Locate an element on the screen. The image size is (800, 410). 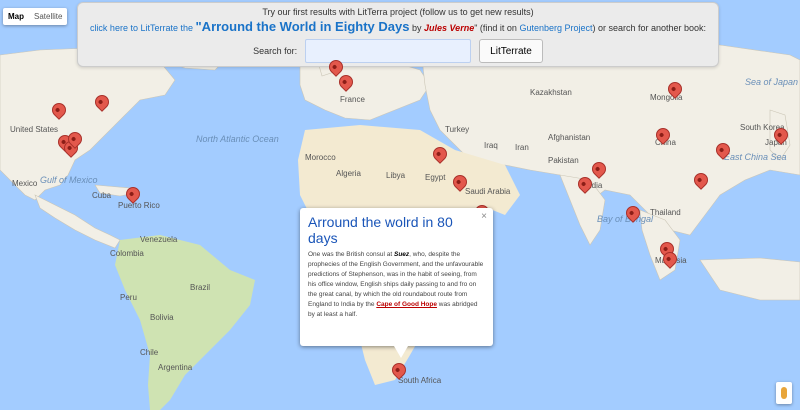
label-kazakhstan: Kazakhstan is located at coordinates (551, 92).